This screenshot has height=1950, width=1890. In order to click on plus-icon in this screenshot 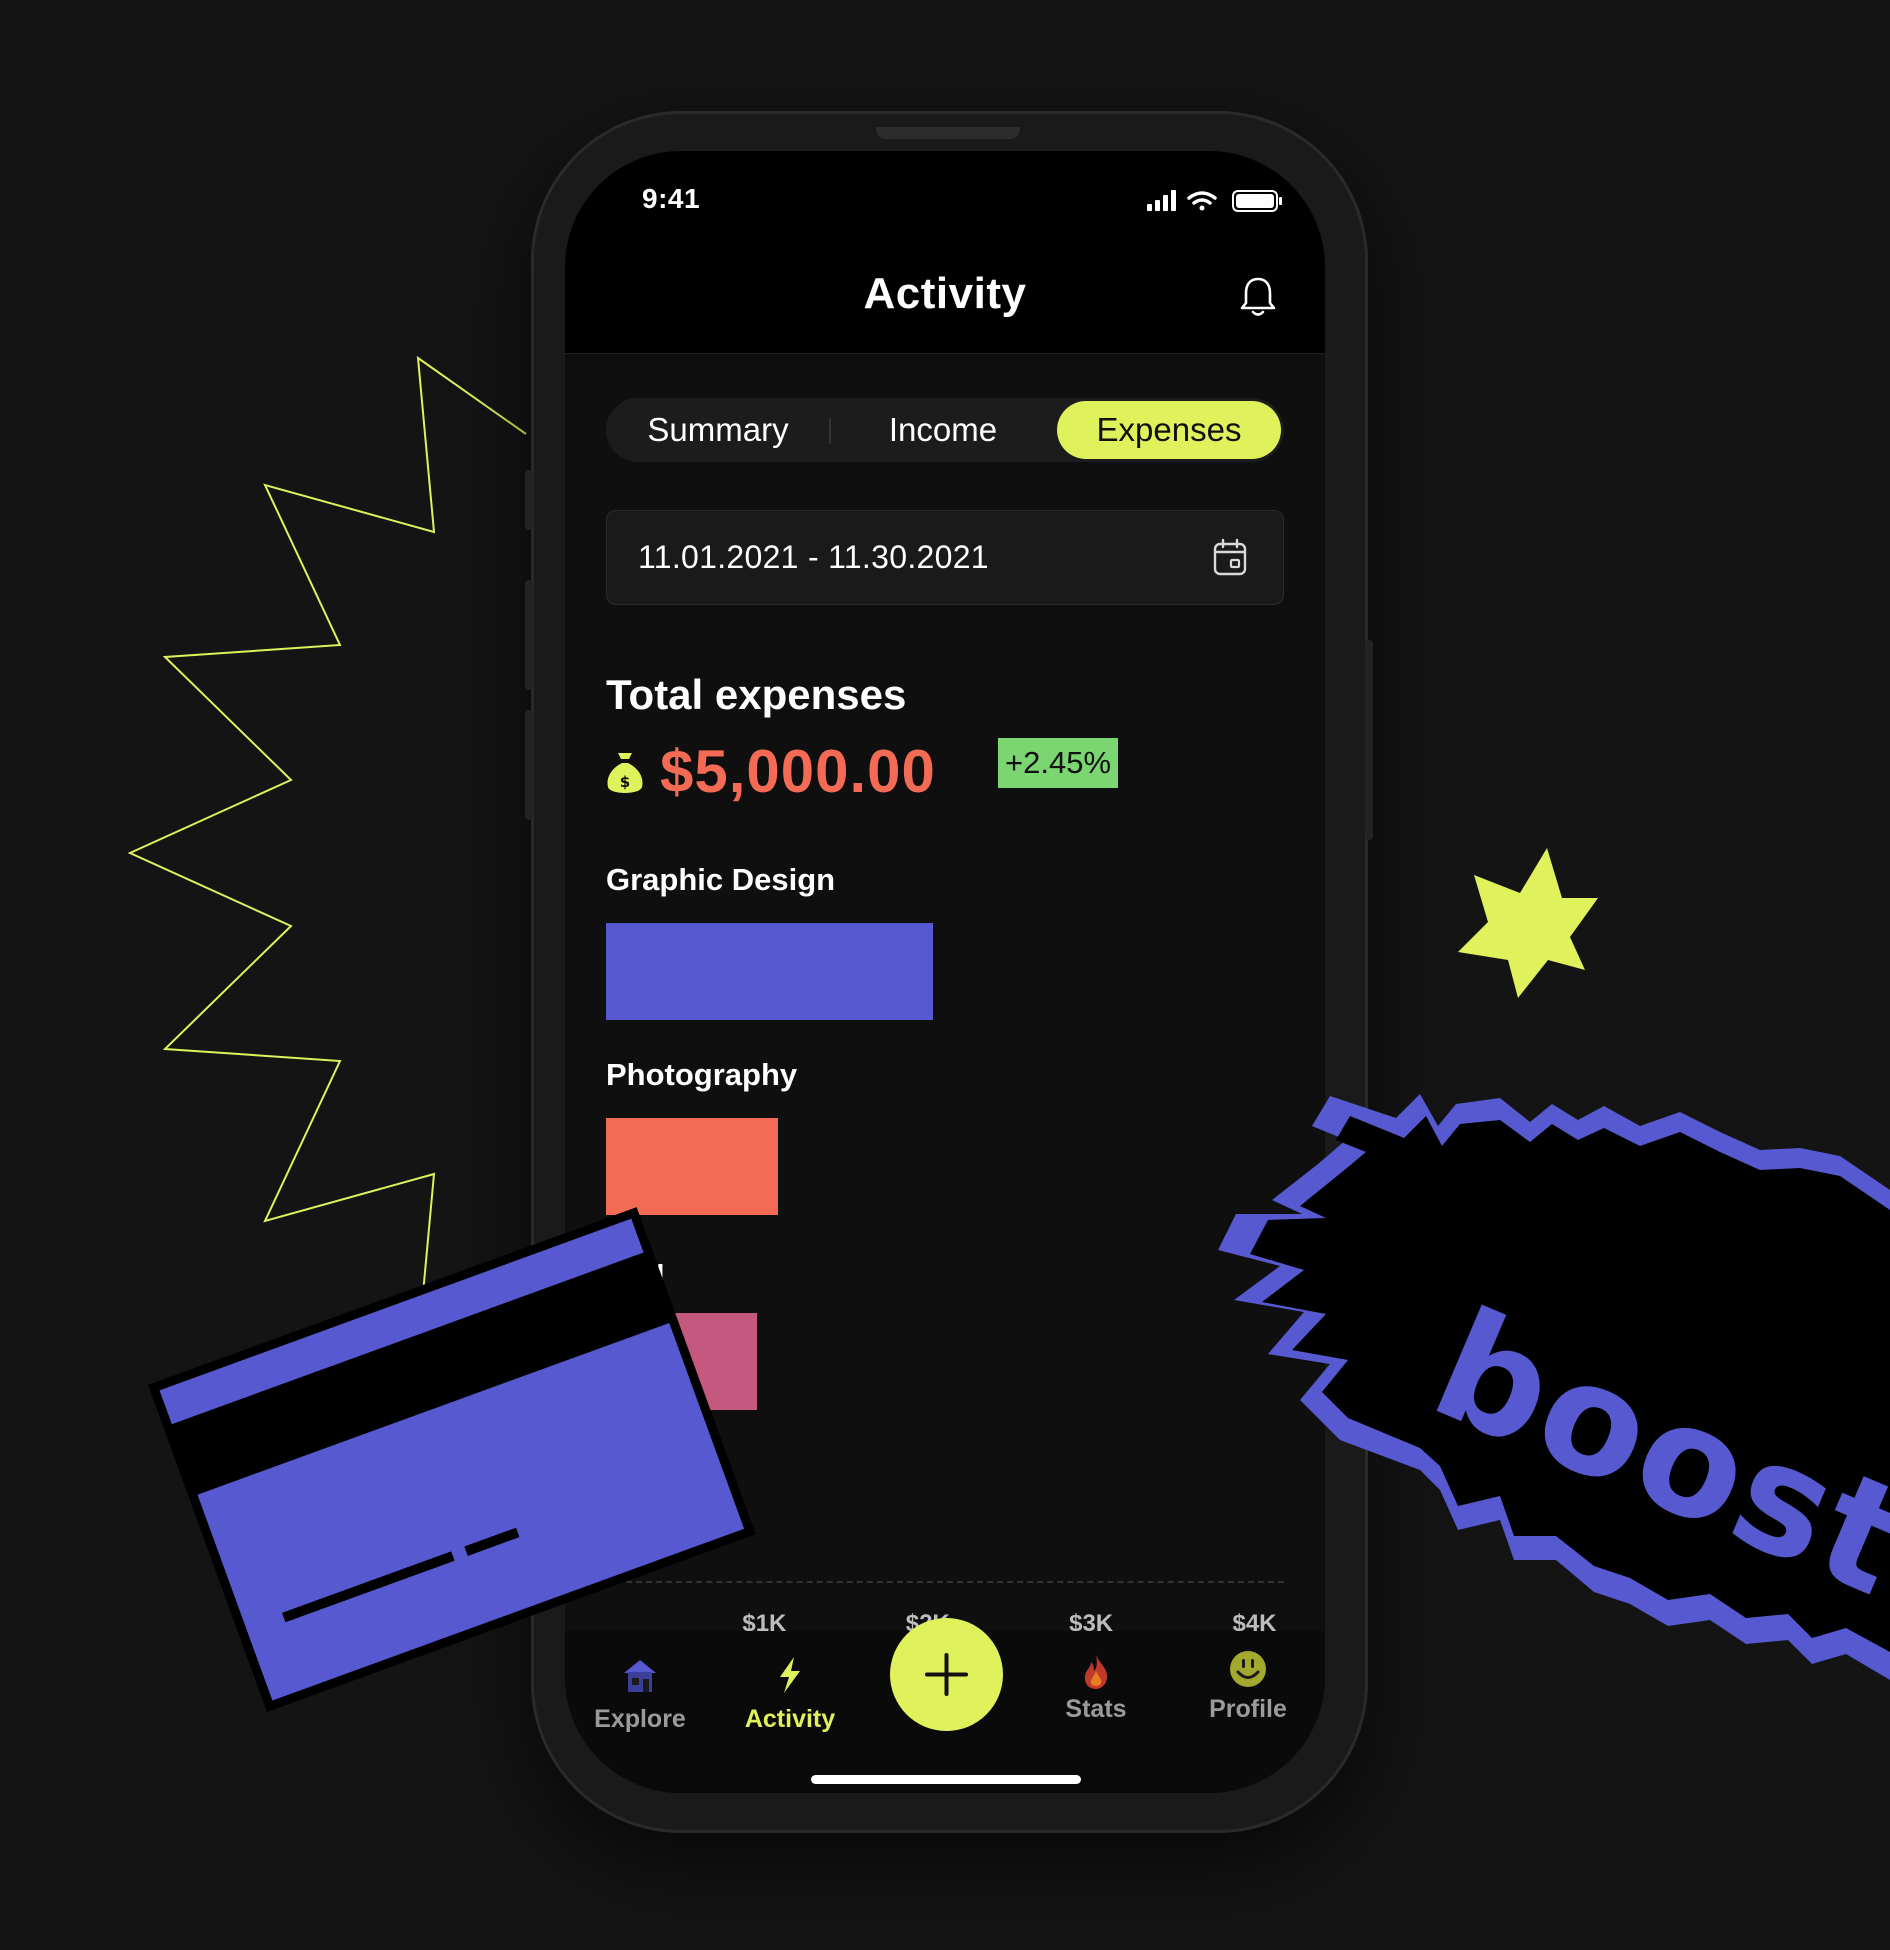, I will do `click(946, 1674)`.